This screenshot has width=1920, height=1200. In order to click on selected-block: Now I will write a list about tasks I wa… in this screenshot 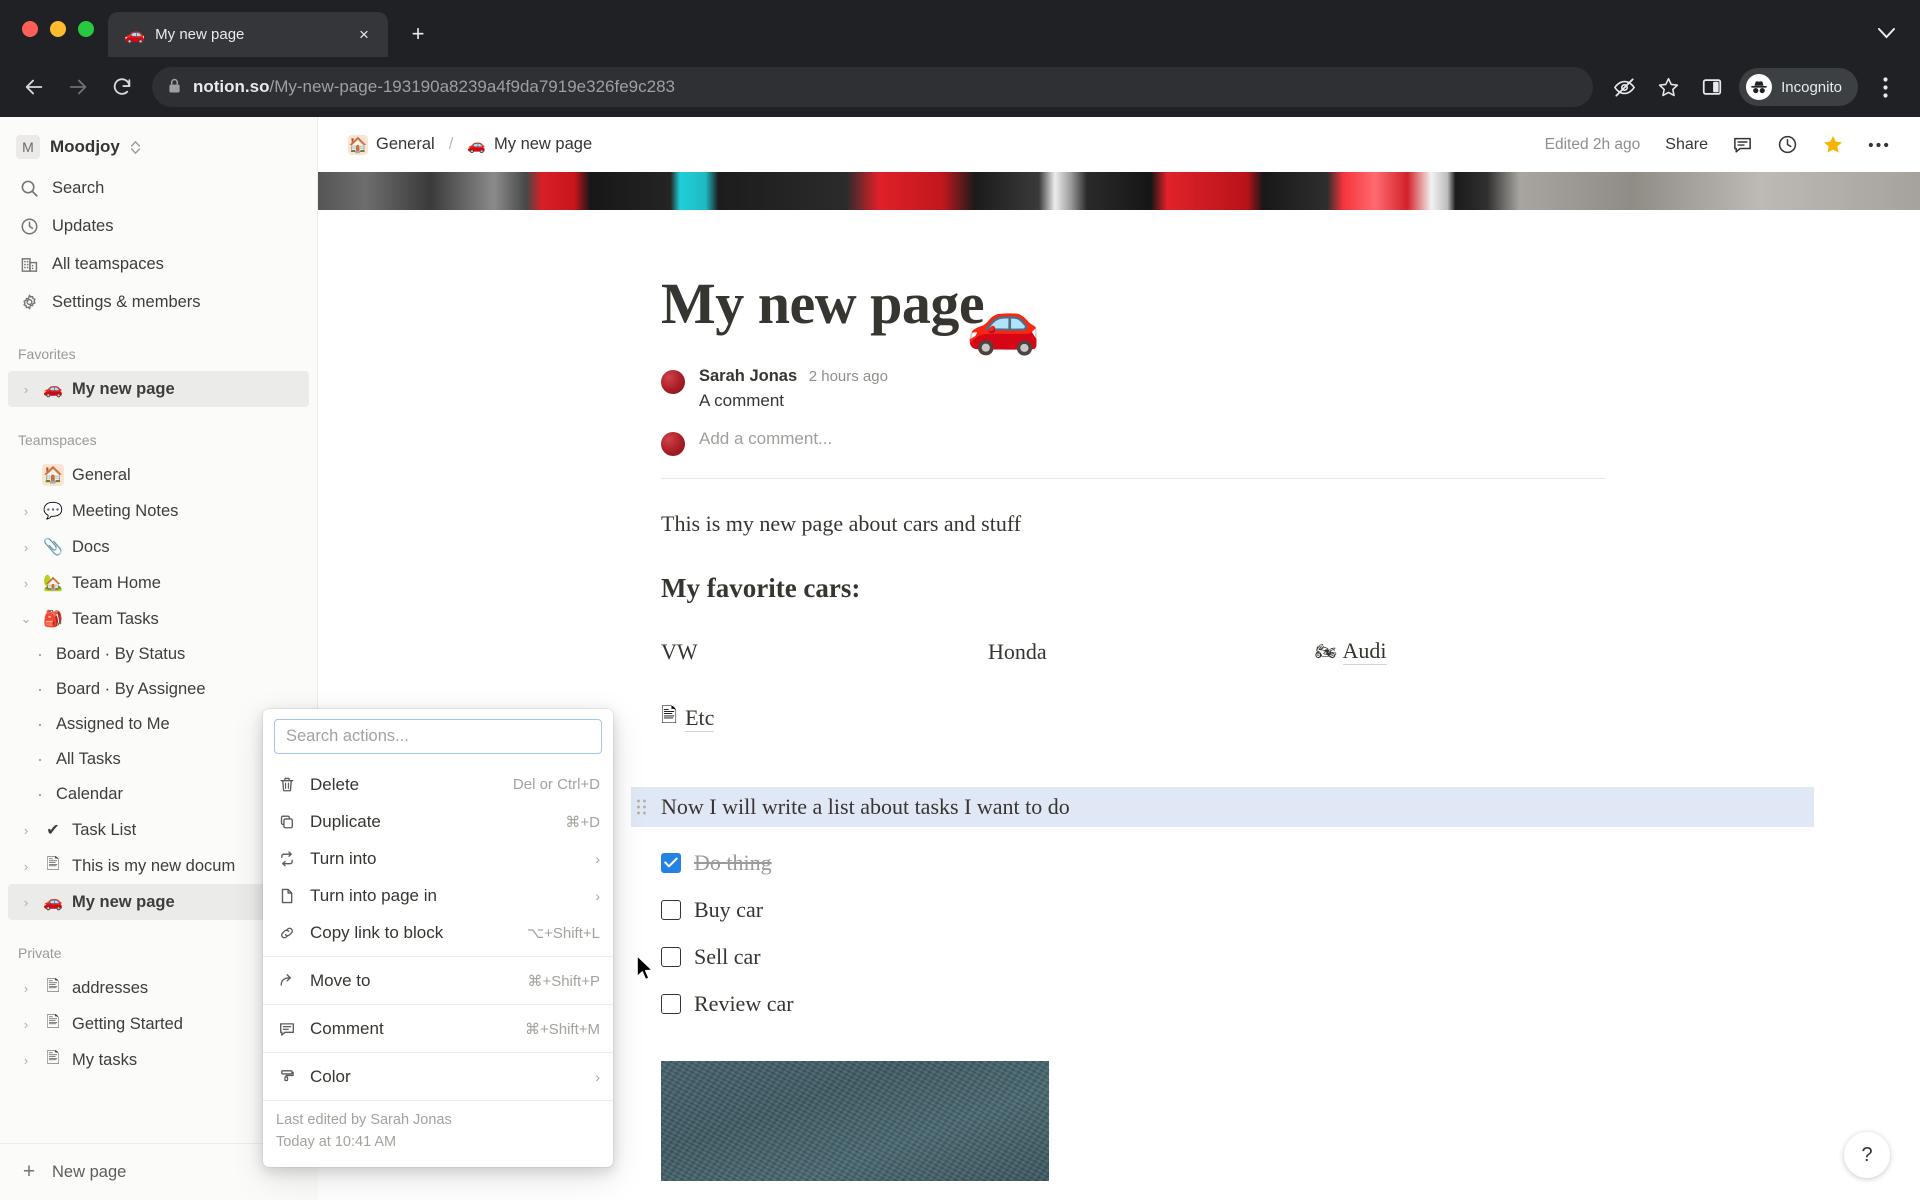, I will do `click(1222, 807)`.